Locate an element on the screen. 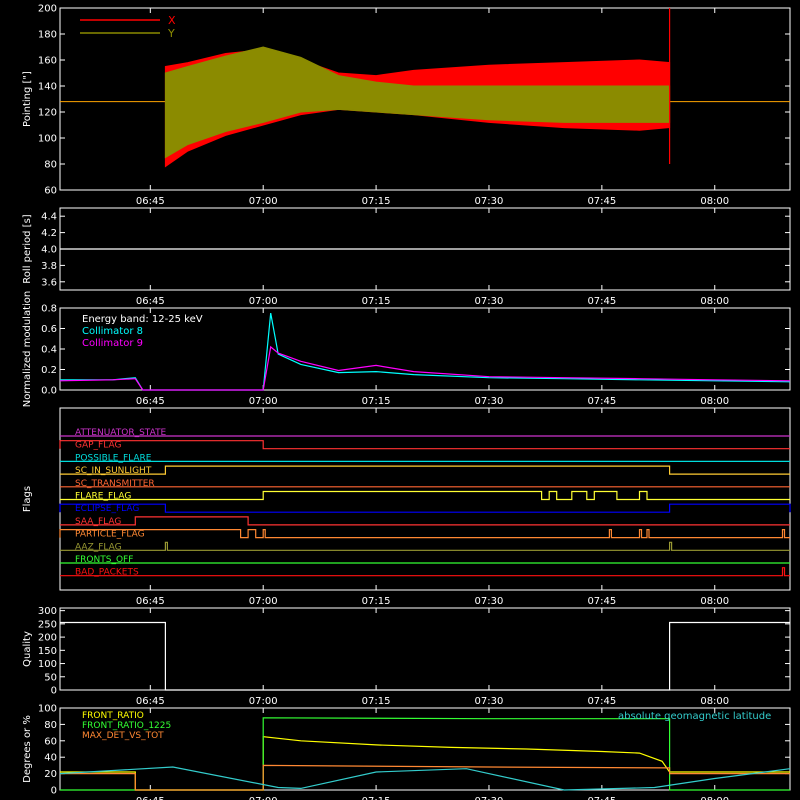  ratio-max-det-vs-tot is located at coordinates (425, 777).